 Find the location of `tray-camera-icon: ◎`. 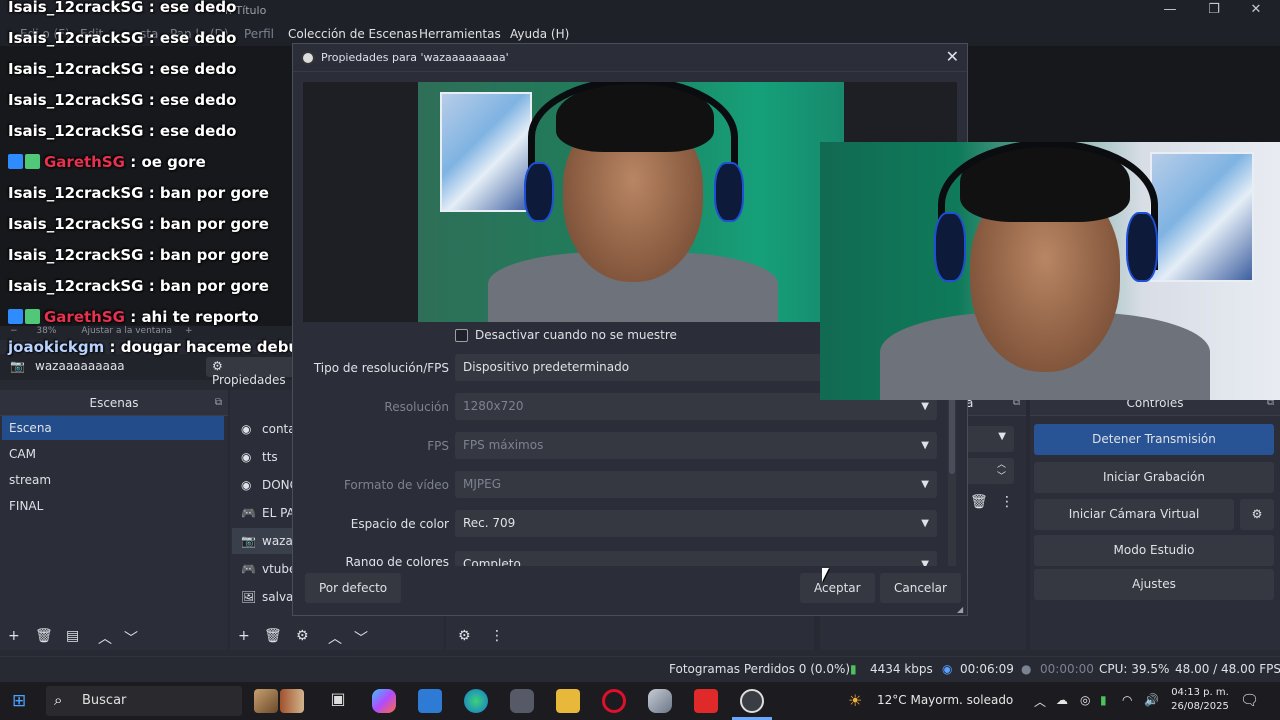

tray-camera-icon: ◎ is located at coordinates (1085, 700).